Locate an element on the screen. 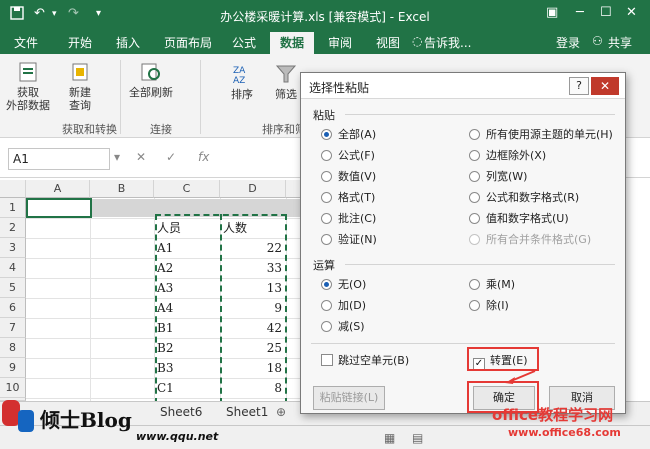 This screenshot has height=449, width=650. tab-insert: 插入 is located at coordinates (128, 42).